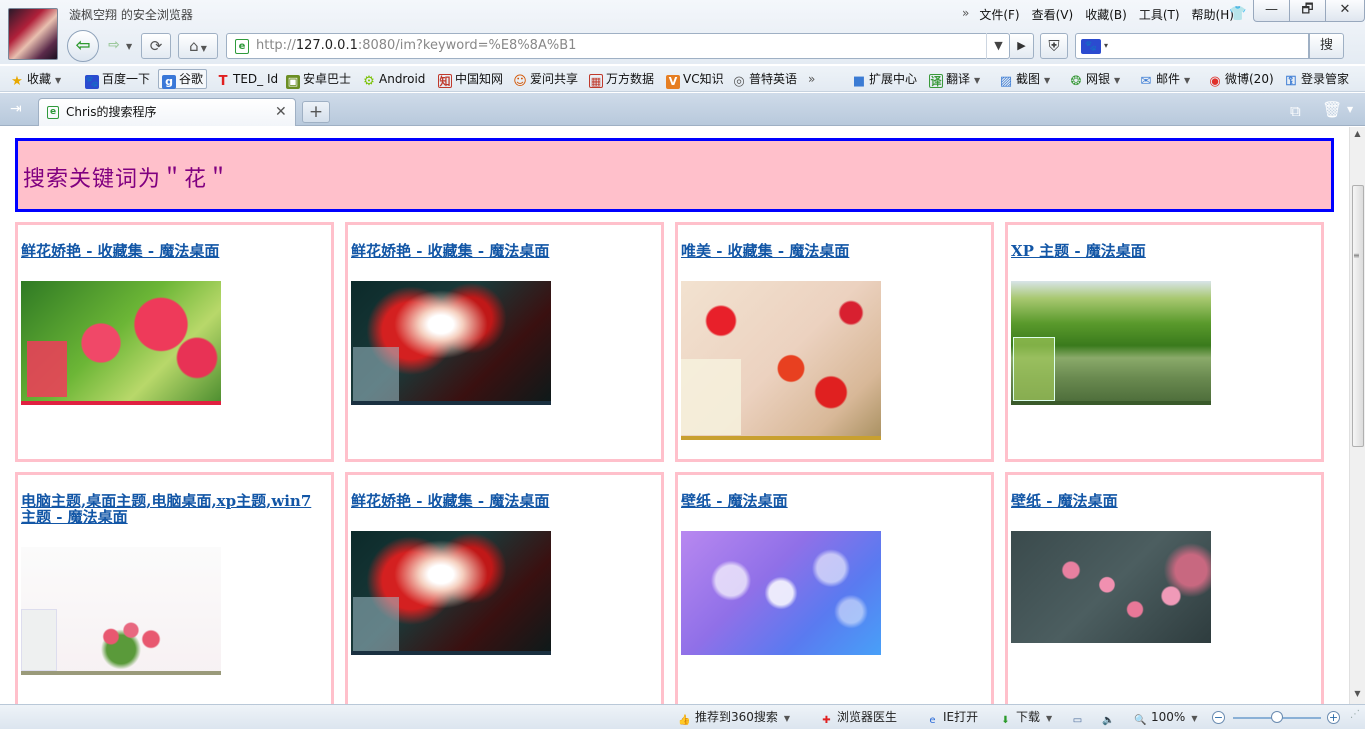 The width and height of the screenshot is (1365, 729). I want to click on recommend-360-search: 👍 推荐到360搜索 ▼, so click(734, 717).